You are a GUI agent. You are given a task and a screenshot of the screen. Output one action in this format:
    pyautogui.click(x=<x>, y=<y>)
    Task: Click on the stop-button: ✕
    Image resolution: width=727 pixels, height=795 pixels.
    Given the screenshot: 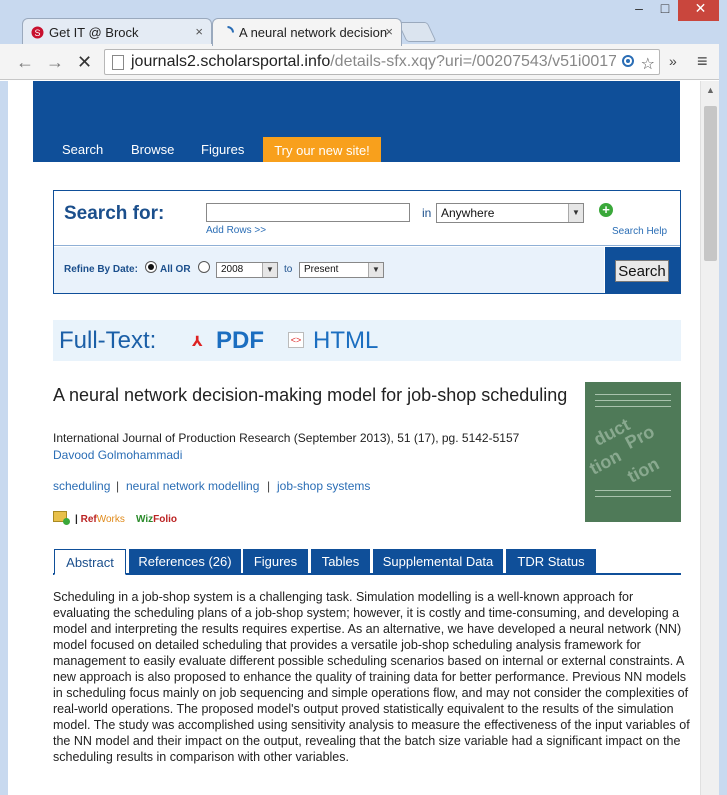 What is the action you would take?
    pyautogui.click(x=84, y=62)
    